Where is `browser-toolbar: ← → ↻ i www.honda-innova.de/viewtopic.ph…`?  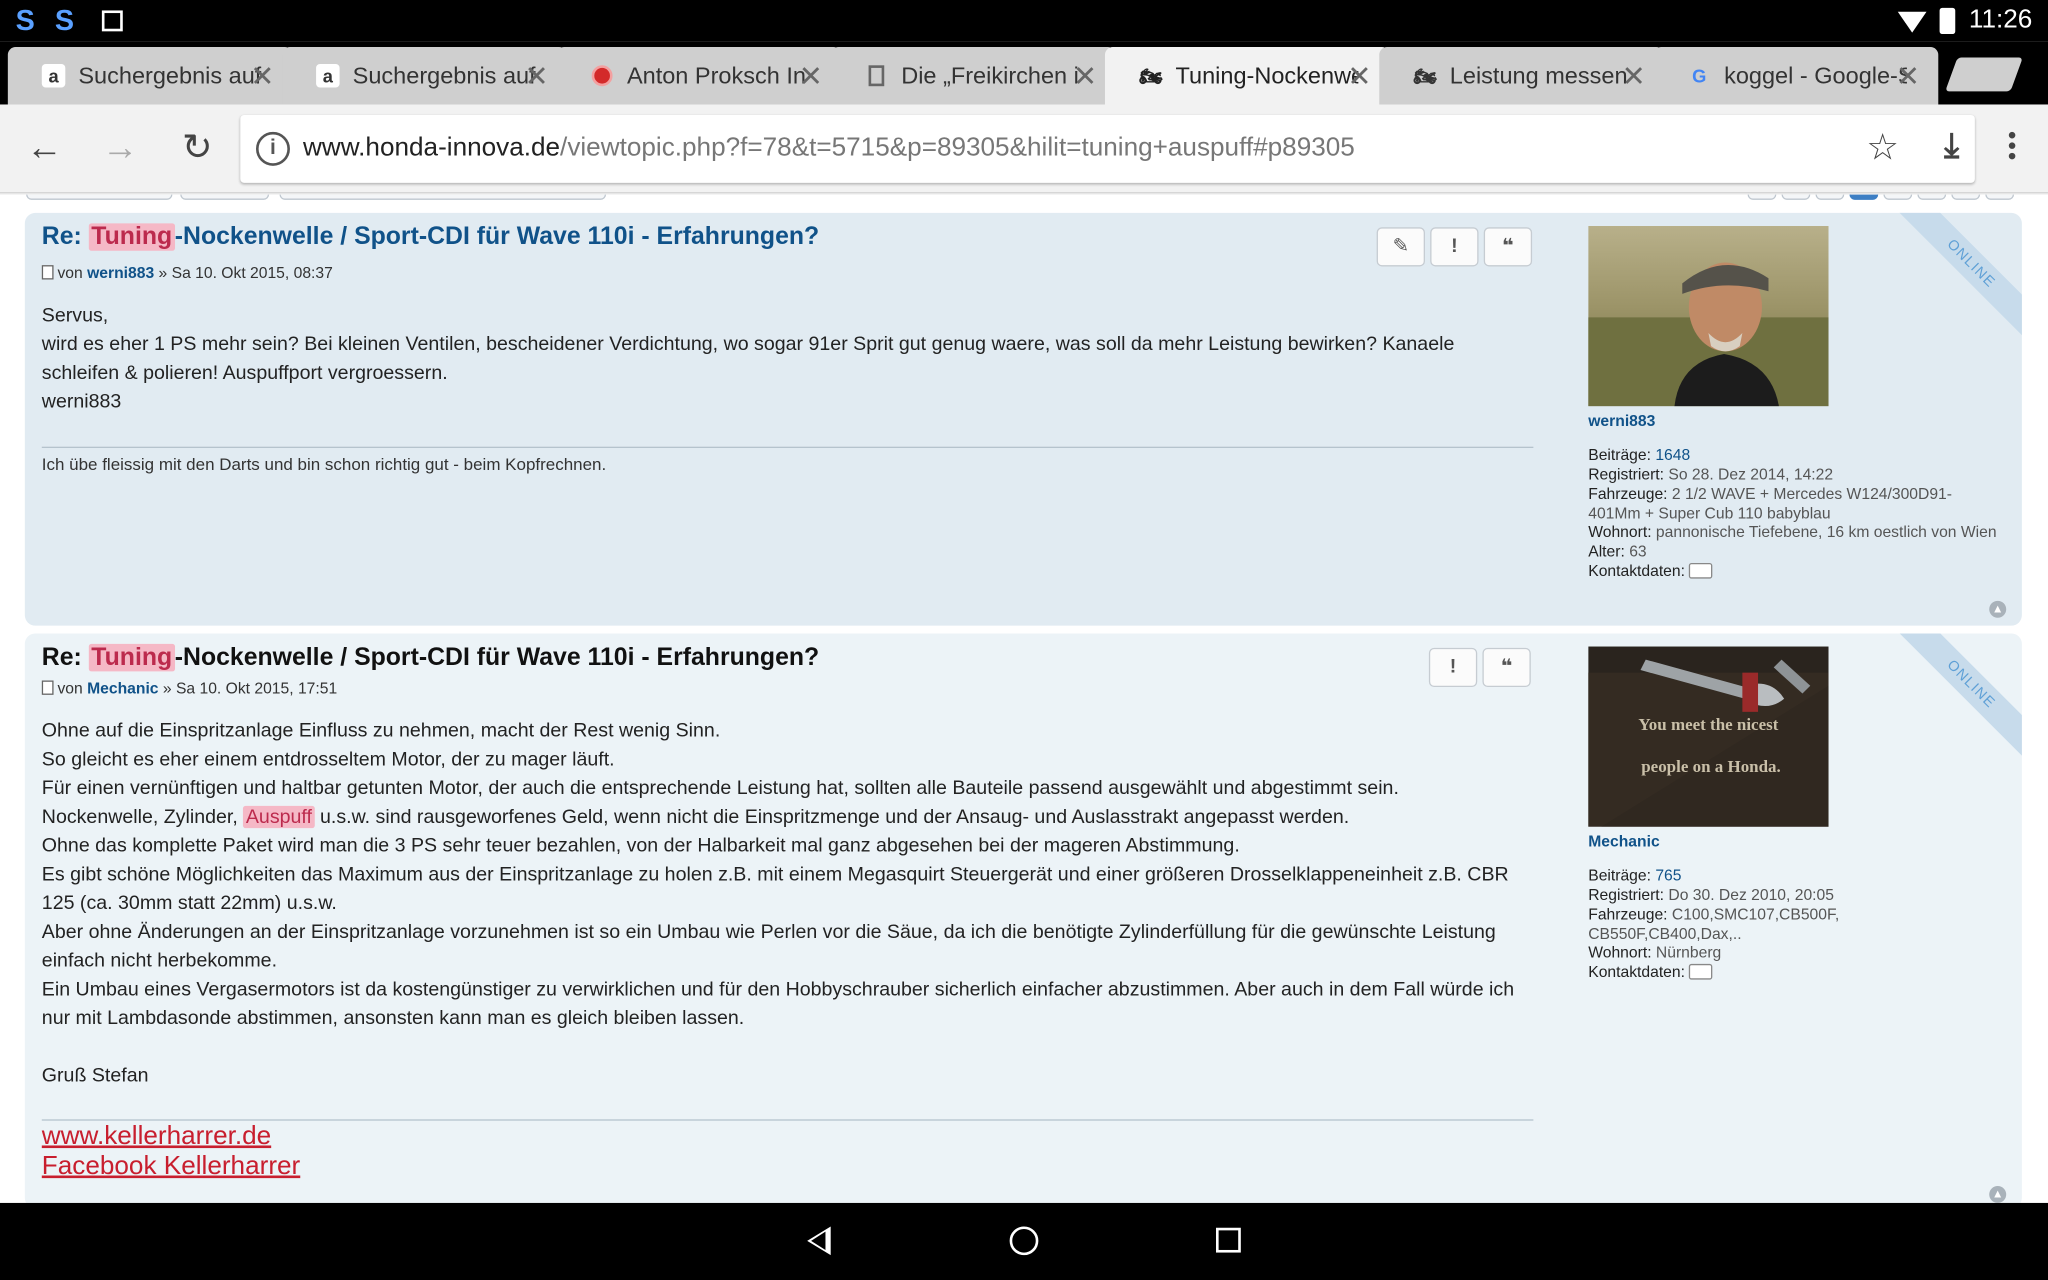 browser-toolbar: ← → ↻ i www.honda-innova.de/viewtopic.ph… is located at coordinates (1024, 149).